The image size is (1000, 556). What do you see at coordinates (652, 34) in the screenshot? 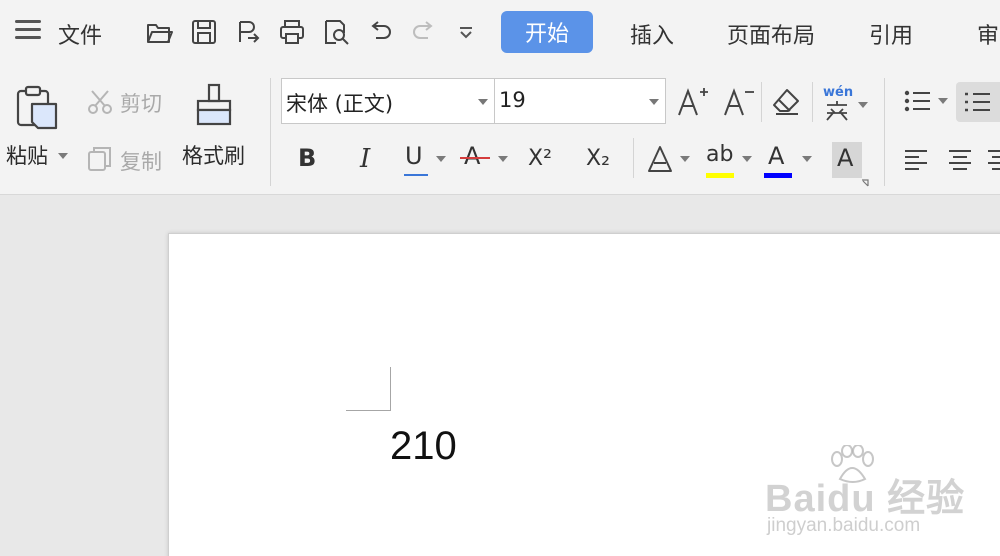
I see `tab-insert: 插入` at bounding box center [652, 34].